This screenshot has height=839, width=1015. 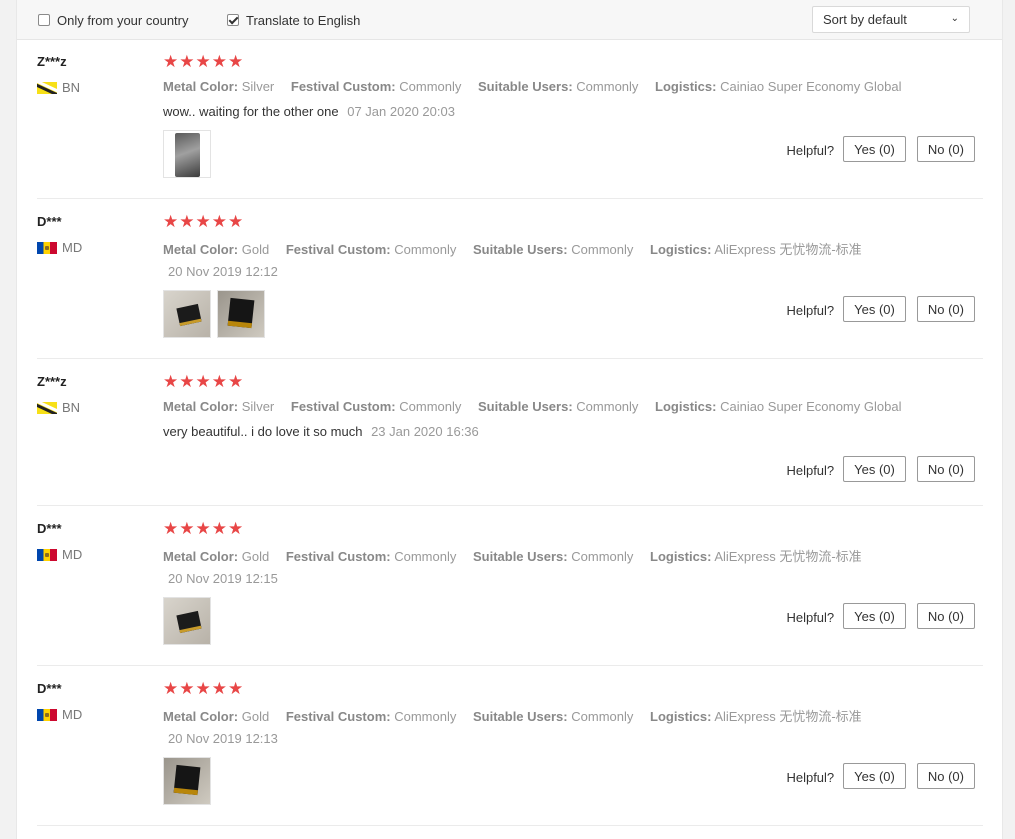 I want to click on review-content: 20 Nov 2019 12:13, so click(x=220, y=738).